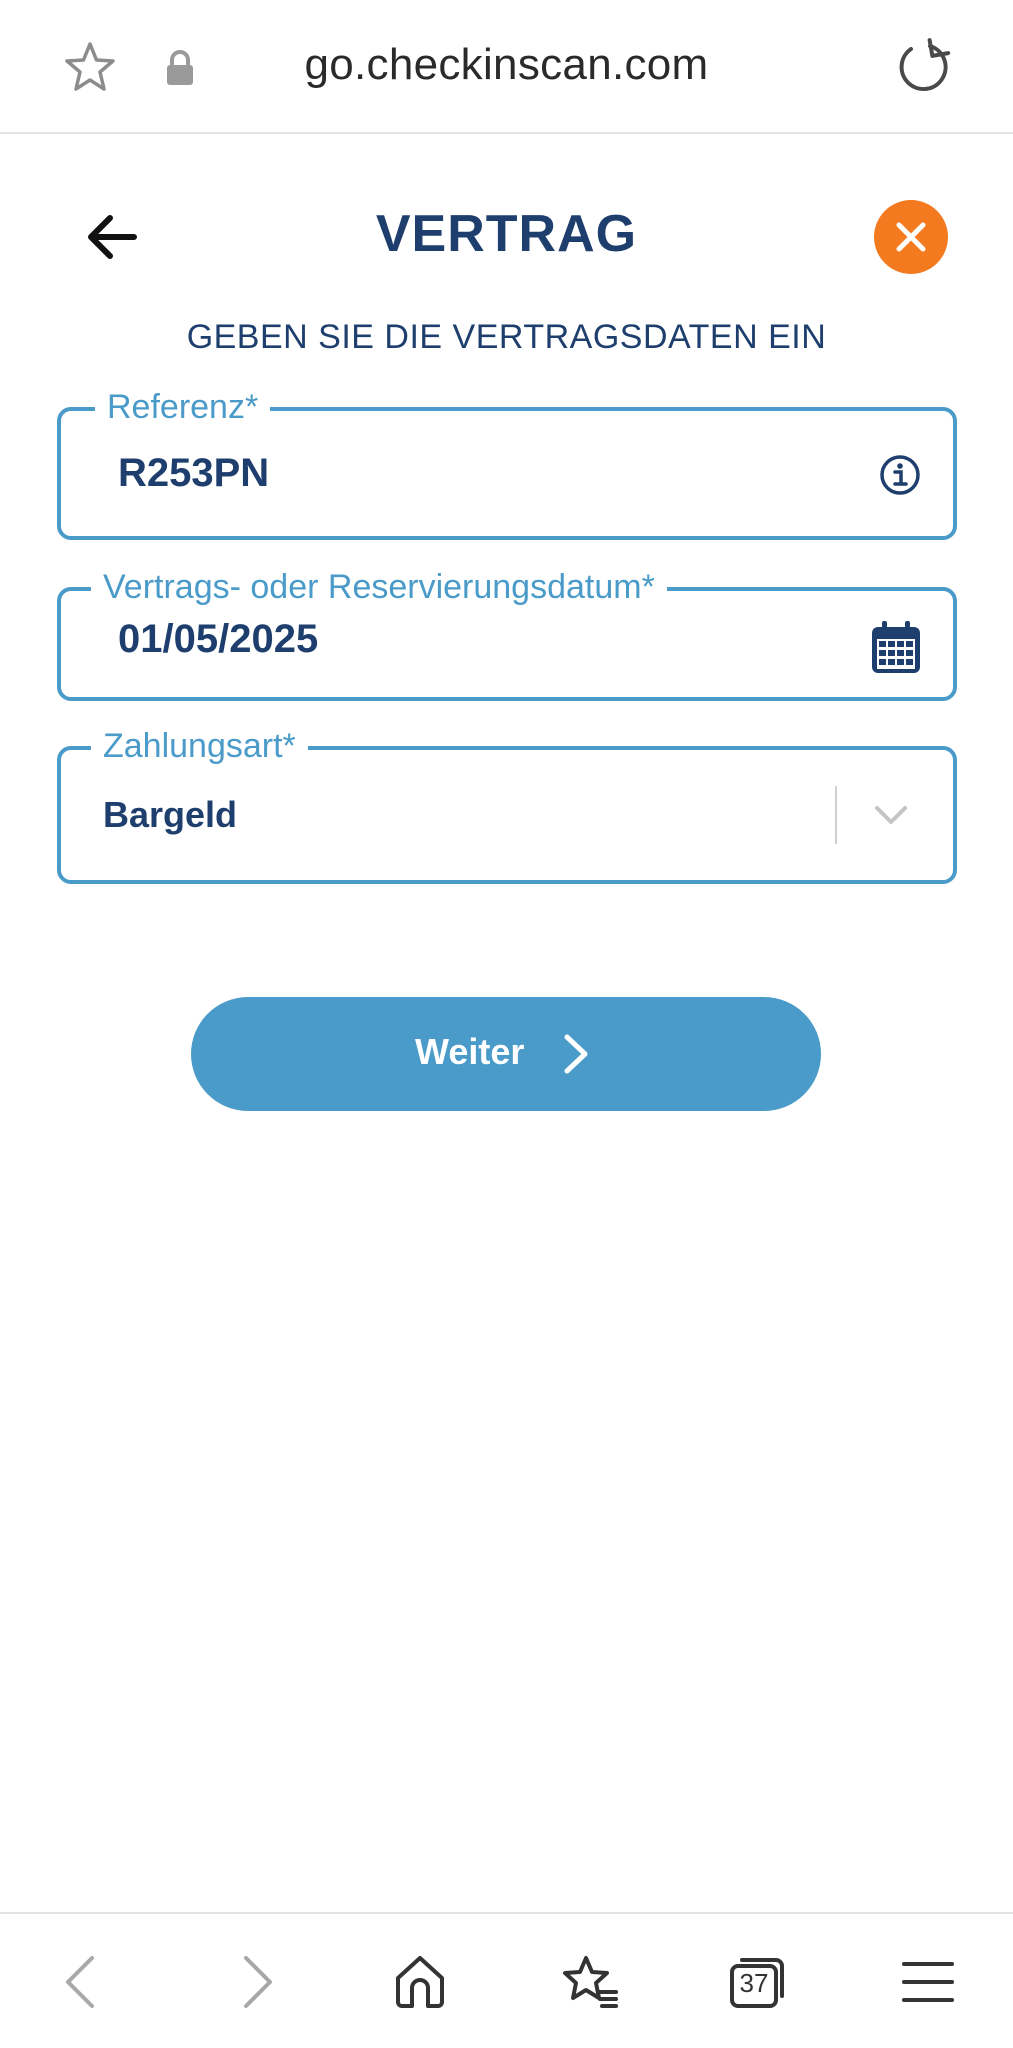 This screenshot has width=1013, height=2048. What do you see at coordinates (506, 1980) in the screenshot?
I see `browser-bottom-nav: 37` at bounding box center [506, 1980].